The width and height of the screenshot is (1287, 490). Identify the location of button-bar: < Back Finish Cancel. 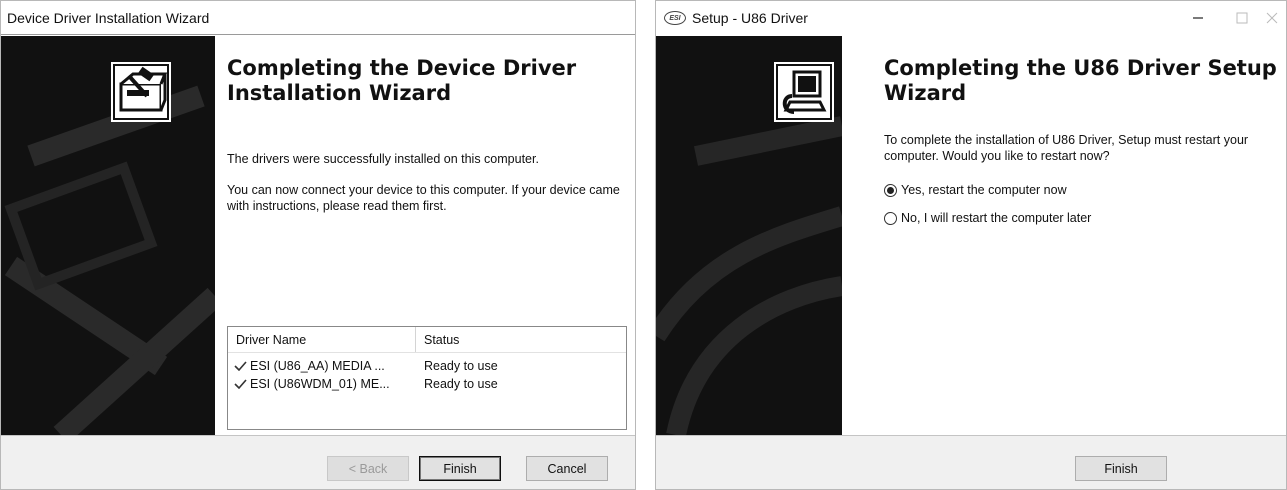
(318, 462).